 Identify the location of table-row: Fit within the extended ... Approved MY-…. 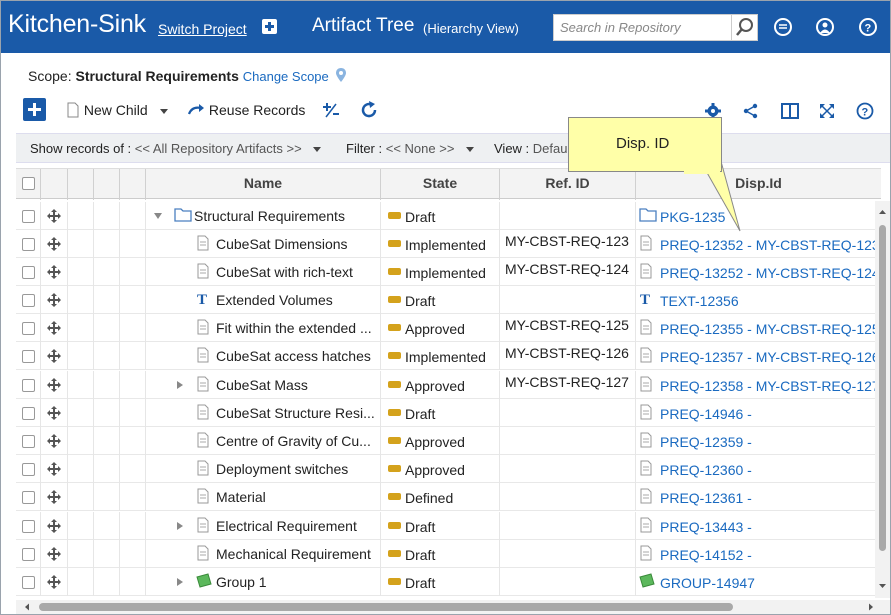
(448, 328).